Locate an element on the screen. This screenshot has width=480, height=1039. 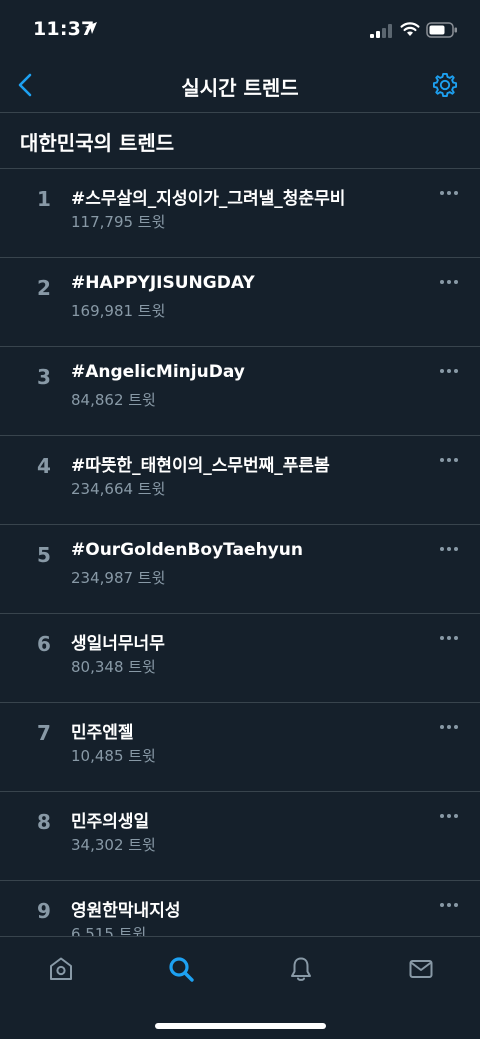
battery-icon is located at coordinates (441, 30).